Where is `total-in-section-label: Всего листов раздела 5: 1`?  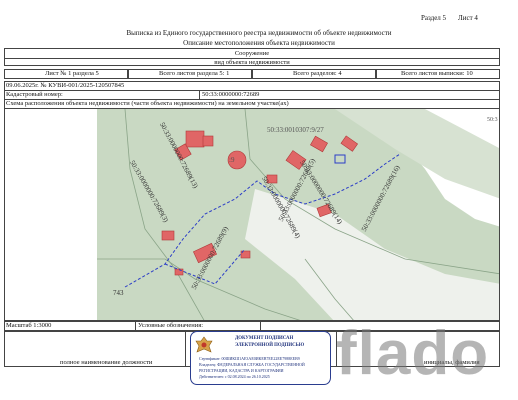 total-in-section-label: Всего листов раздела 5: 1 is located at coordinates (194, 73).